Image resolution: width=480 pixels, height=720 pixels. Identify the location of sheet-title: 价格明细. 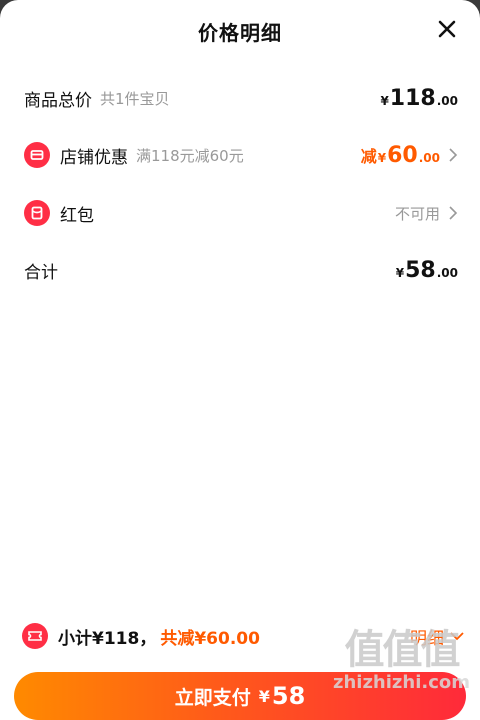
(240, 32).